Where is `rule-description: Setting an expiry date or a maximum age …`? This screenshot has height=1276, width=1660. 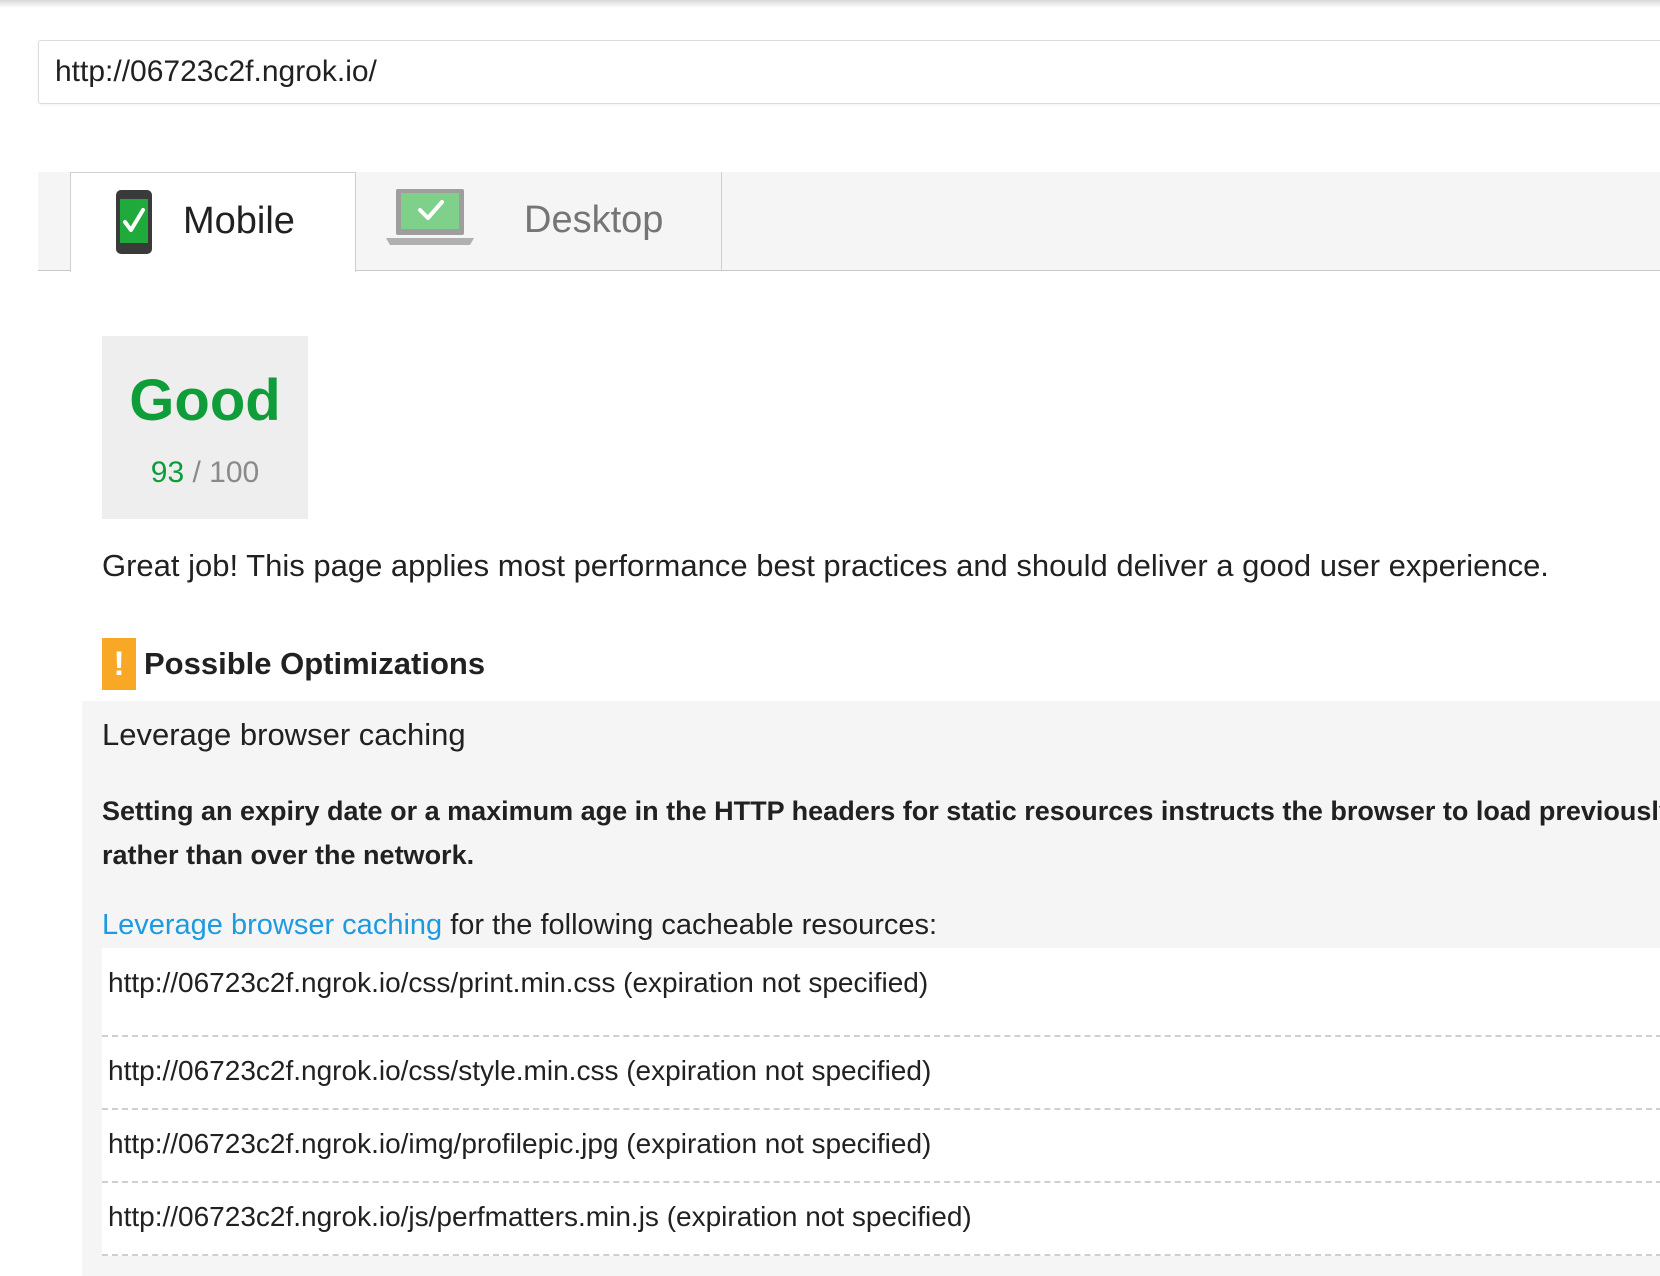 rule-description: Setting an expiry date or a maximum age … is located at coordinates (881, 833).